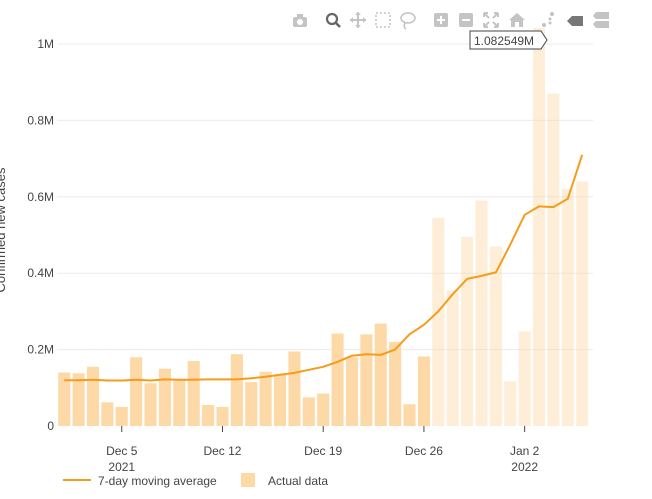  Describe the element at coordinates (548, 19) in the screenshot. I see `spike-lines-icon` at that location.